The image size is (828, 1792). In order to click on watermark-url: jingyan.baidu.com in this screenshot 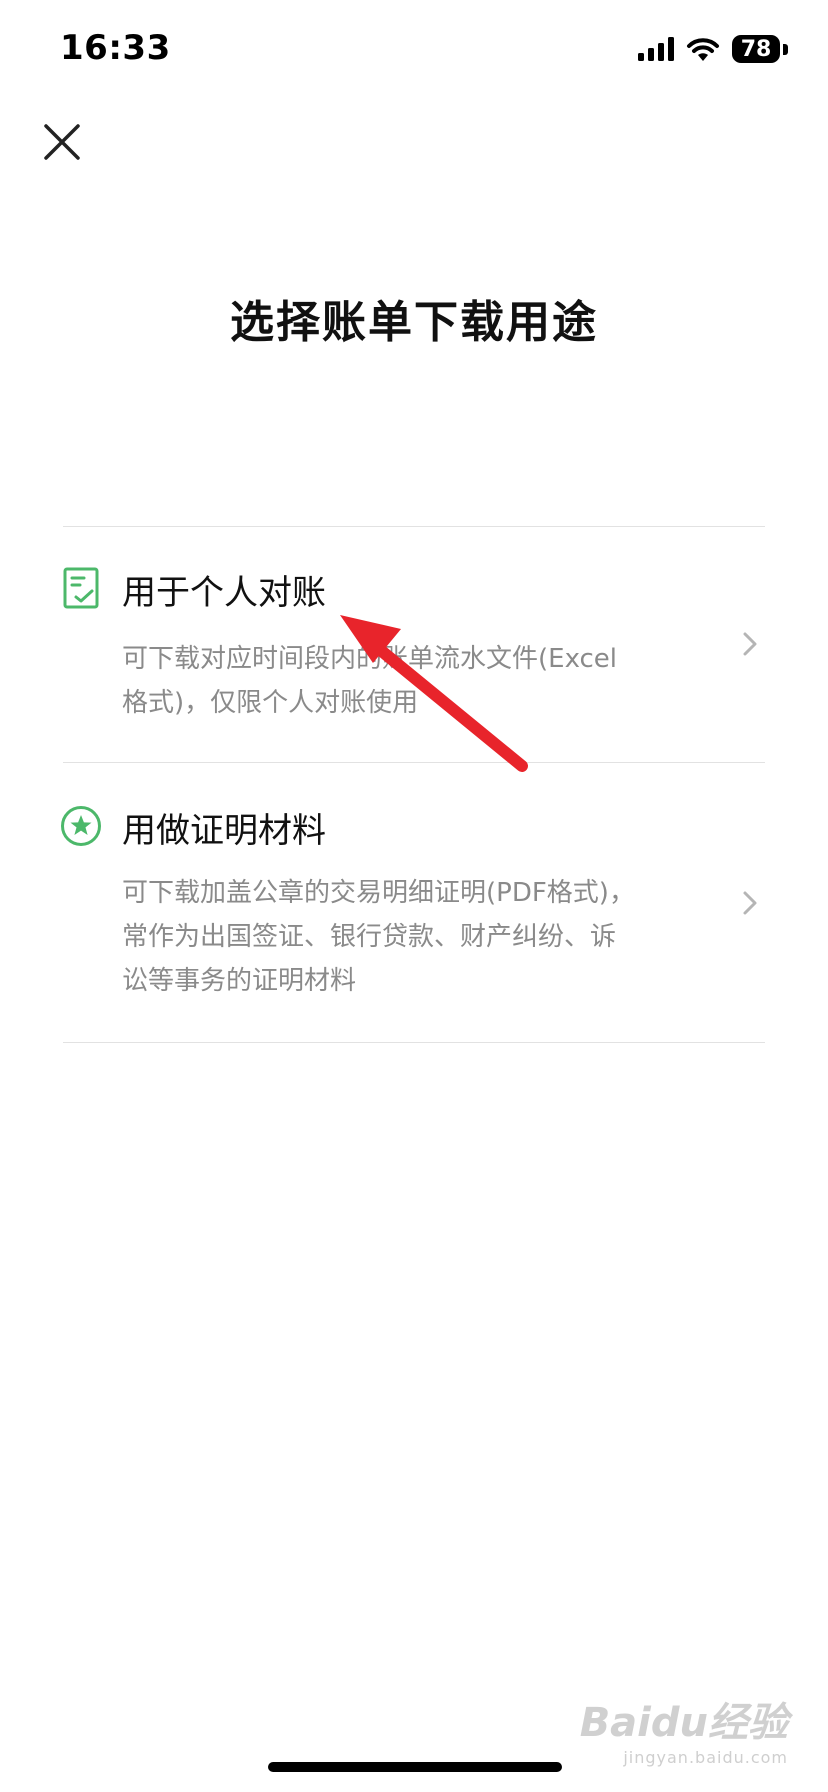, I will do `click(705, 1757)`.